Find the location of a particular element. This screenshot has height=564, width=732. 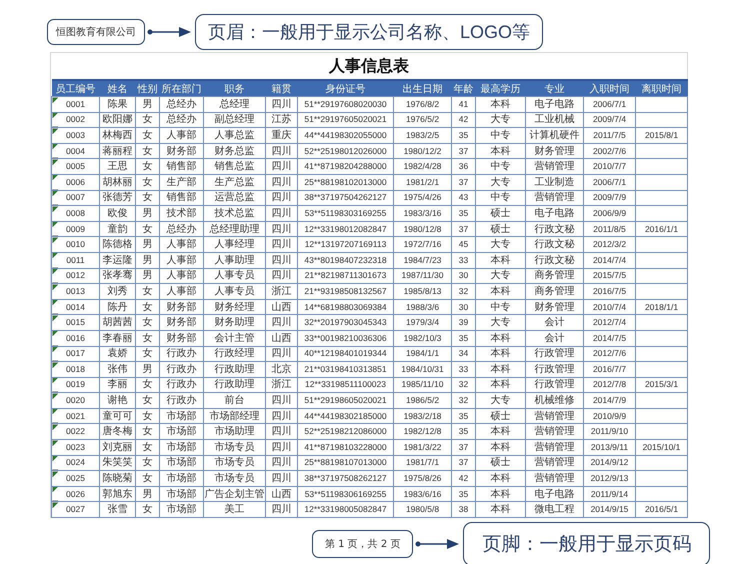

table-cell: 43**80198407232318 is located at coordinates (346, 260).